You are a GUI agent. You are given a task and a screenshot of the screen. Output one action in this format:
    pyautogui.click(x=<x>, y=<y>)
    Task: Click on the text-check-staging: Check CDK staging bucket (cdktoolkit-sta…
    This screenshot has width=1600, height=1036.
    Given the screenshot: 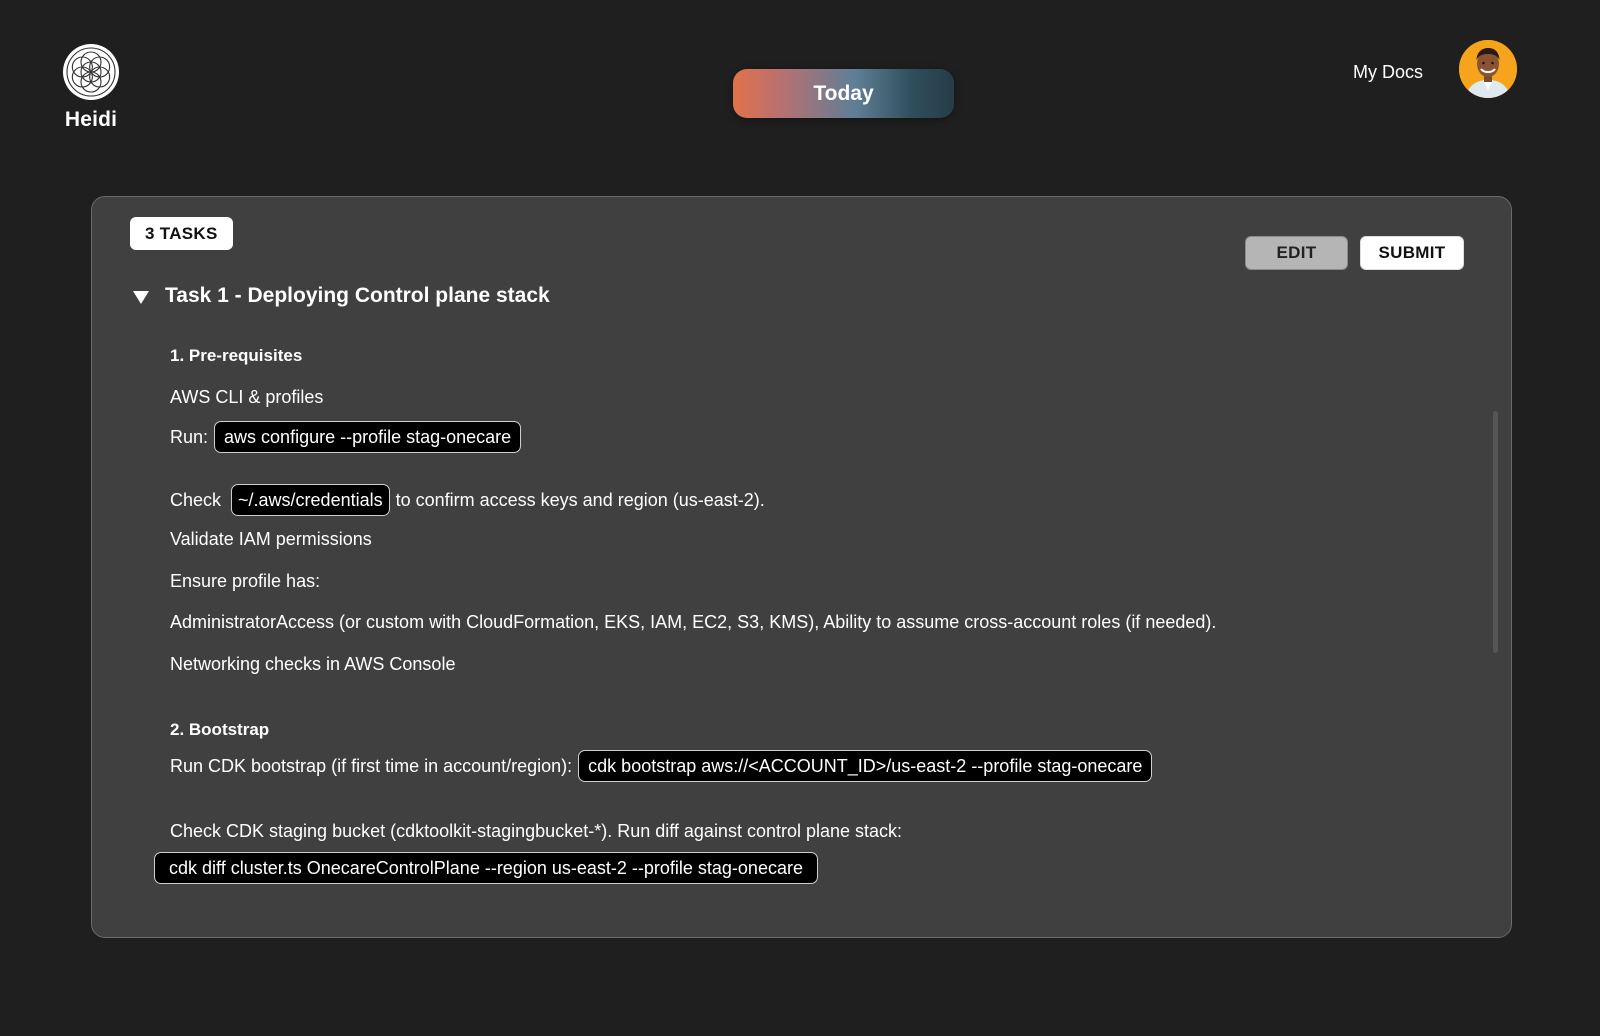 What is the action you would take?
    pyautogui.click(x=536, y=831)
    